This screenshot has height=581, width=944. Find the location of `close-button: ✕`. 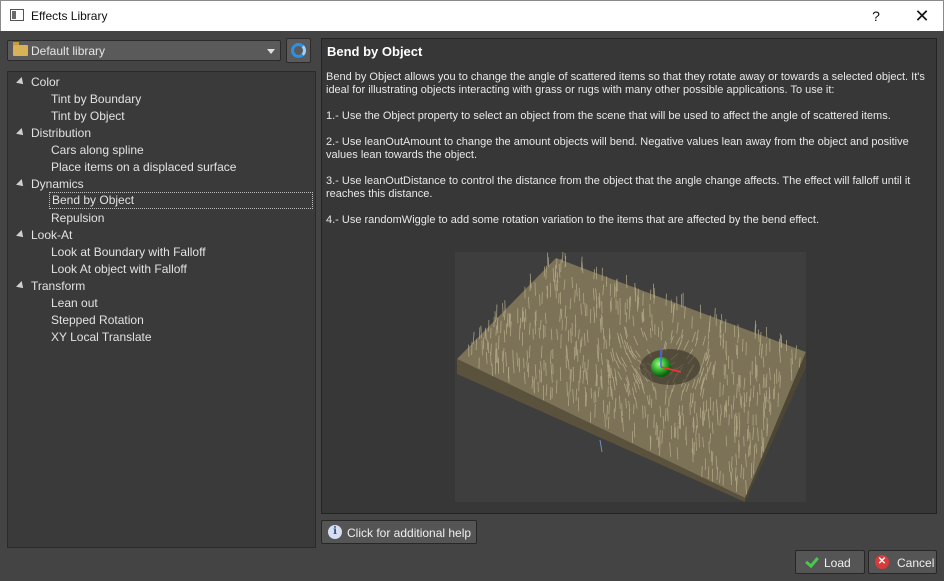

close-button: ✕ is located at coordinates (922, 16).